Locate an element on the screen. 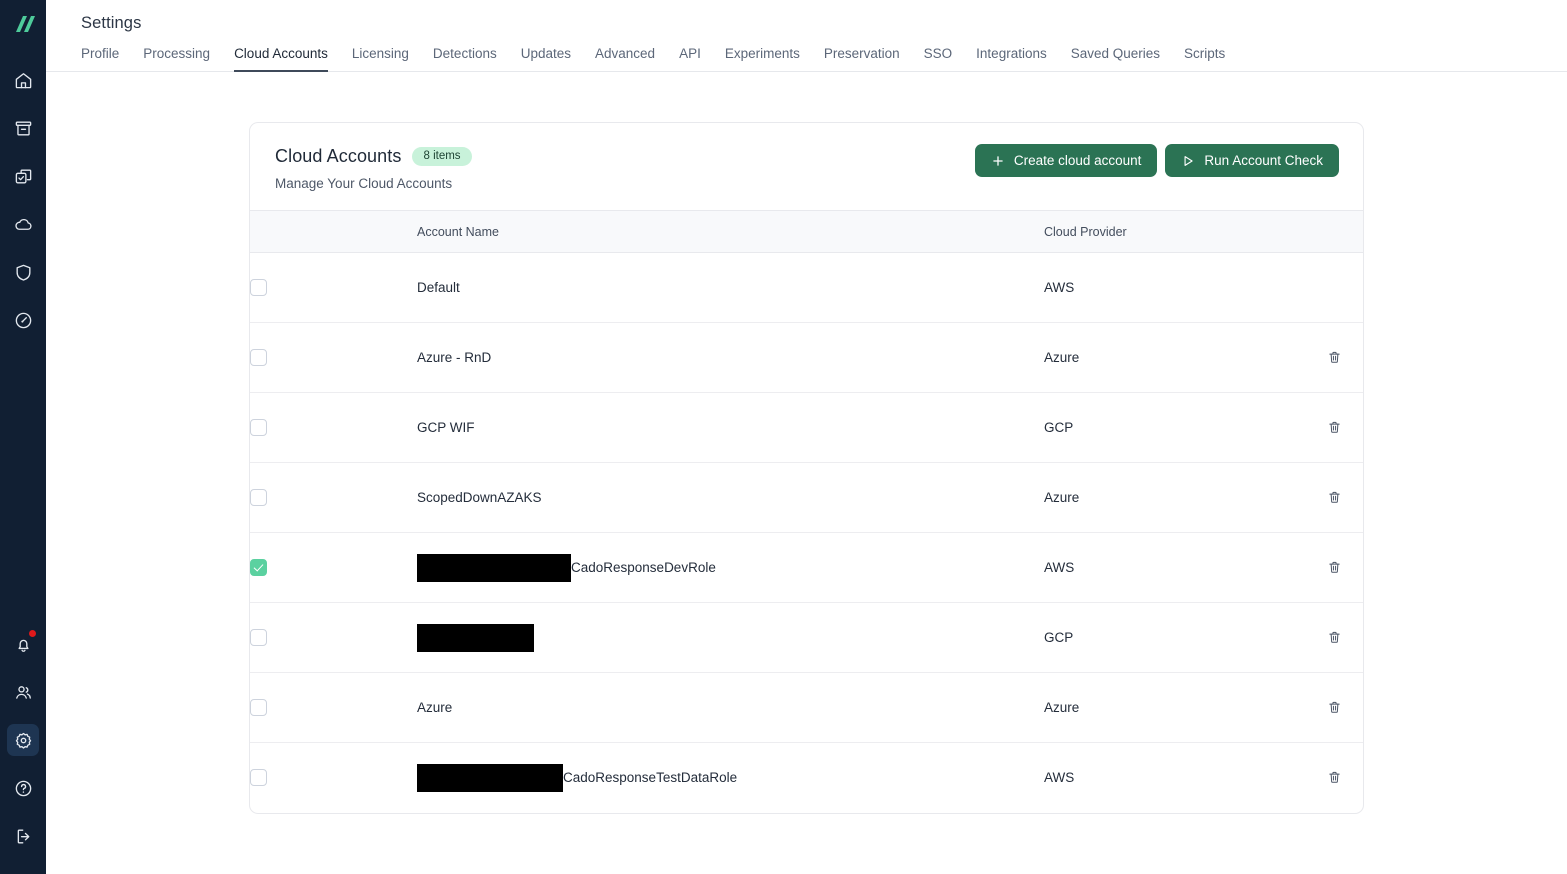  sidebar-item-users is located at coordinates (23, 692).